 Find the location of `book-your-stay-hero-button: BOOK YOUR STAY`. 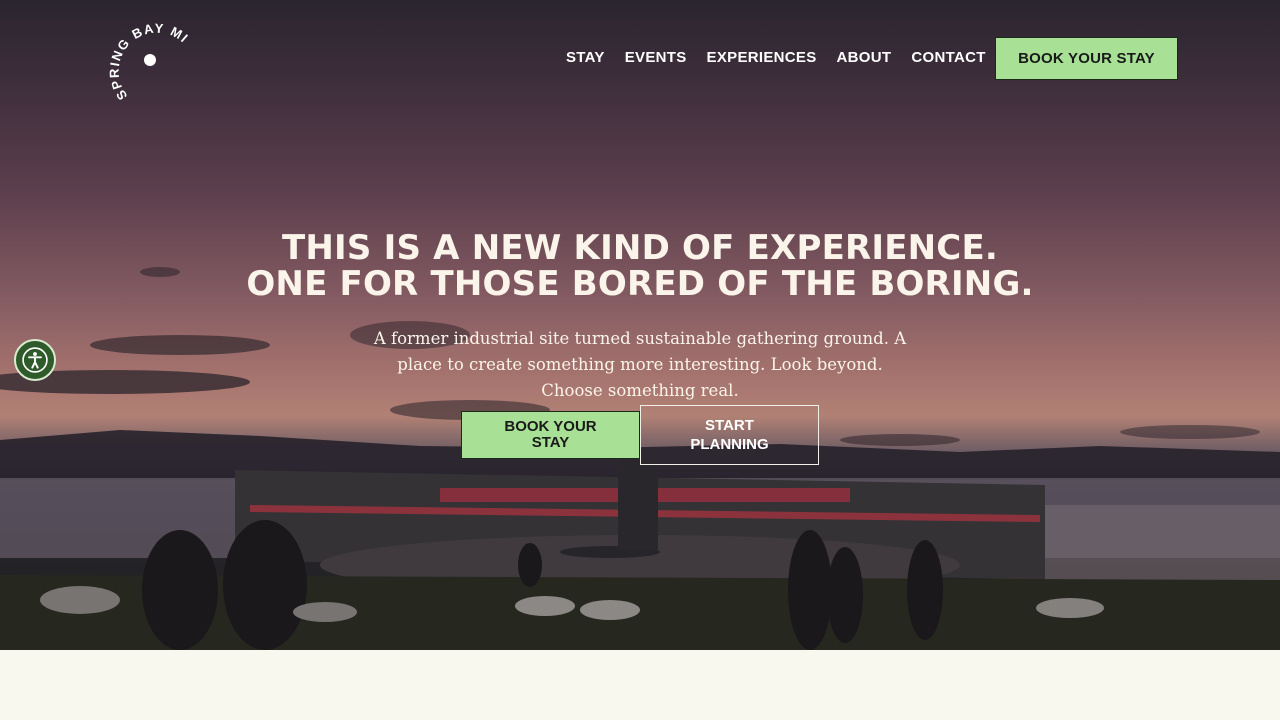

book-your-stay-hero-button: BOOK YOUR STAY is located at coordinates (550, 435).